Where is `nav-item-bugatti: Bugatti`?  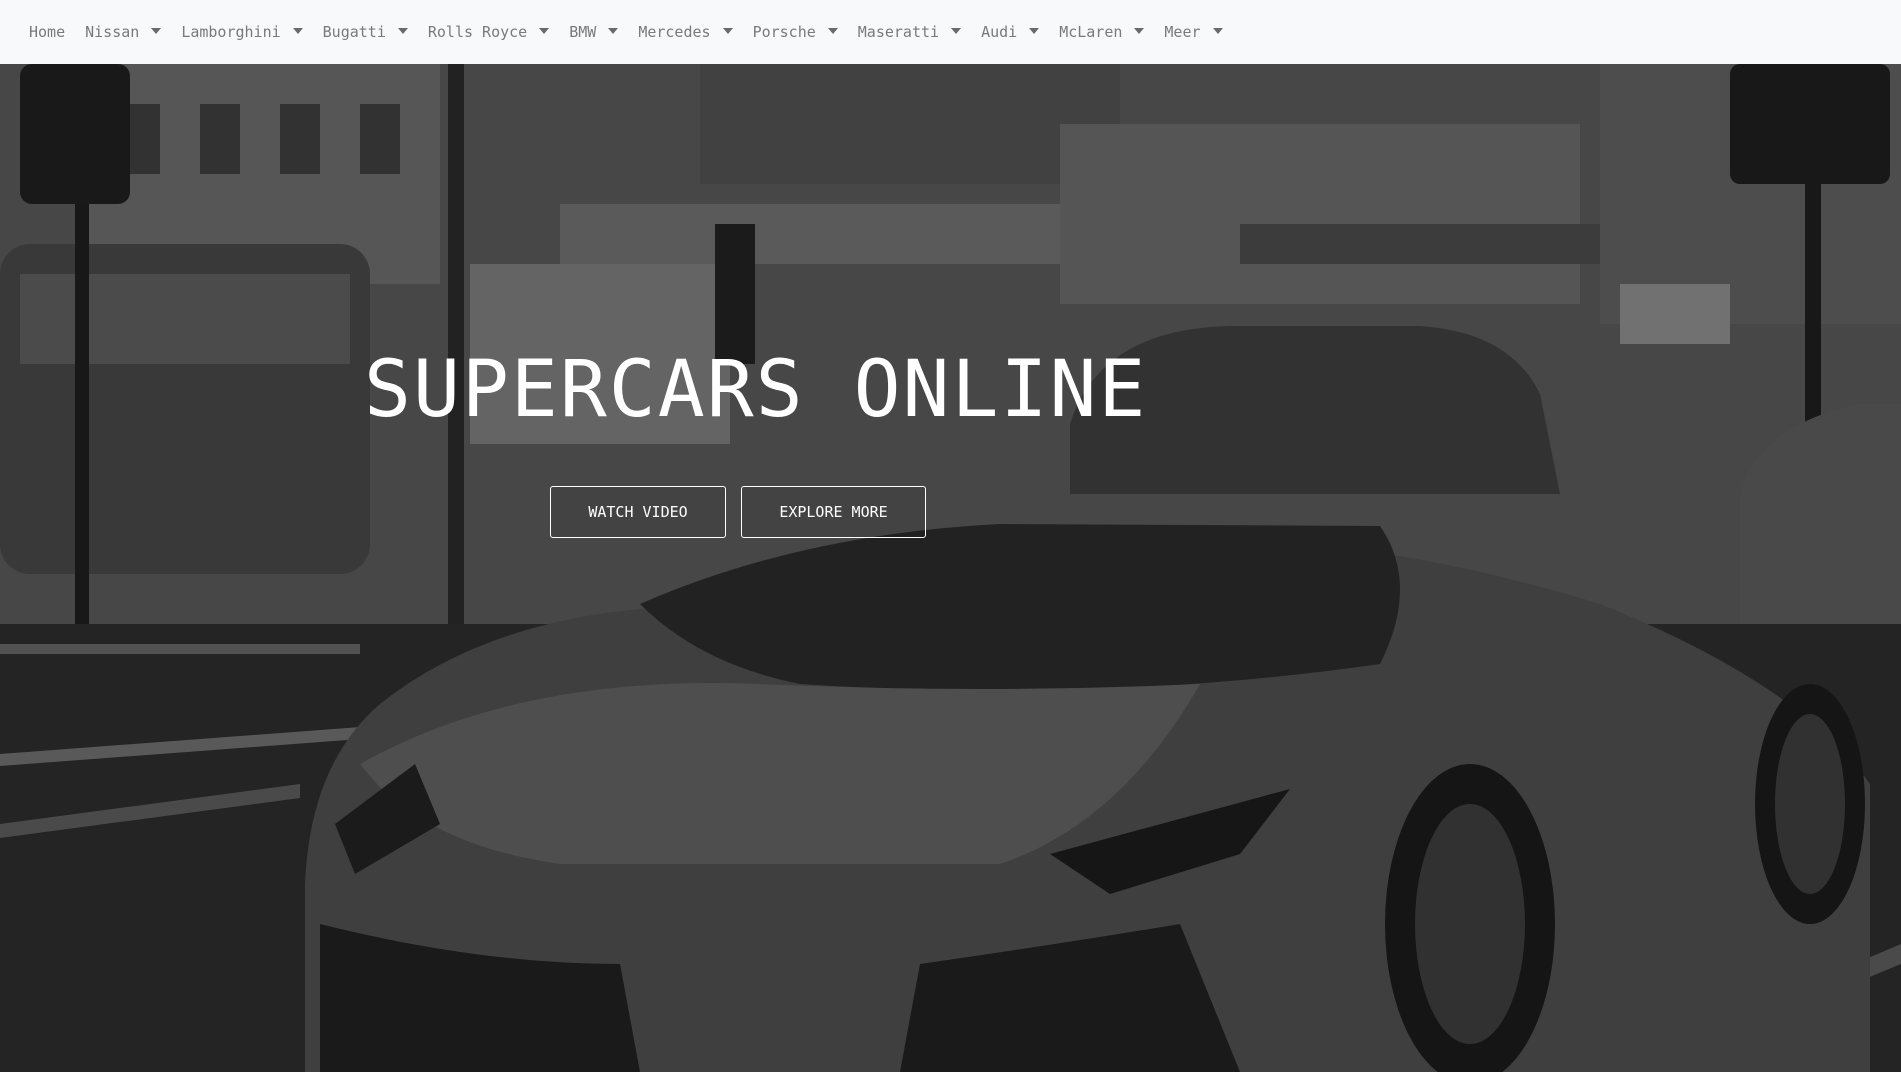
nav-item-bugatti: Bugatti is located at coordinates (365, 32).